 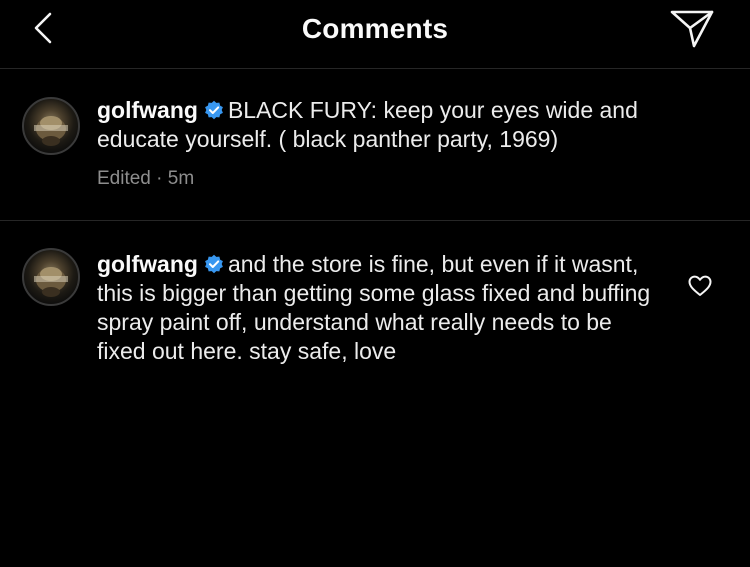 I want to click on heart-outline-icon, so click(x=700, y=285).